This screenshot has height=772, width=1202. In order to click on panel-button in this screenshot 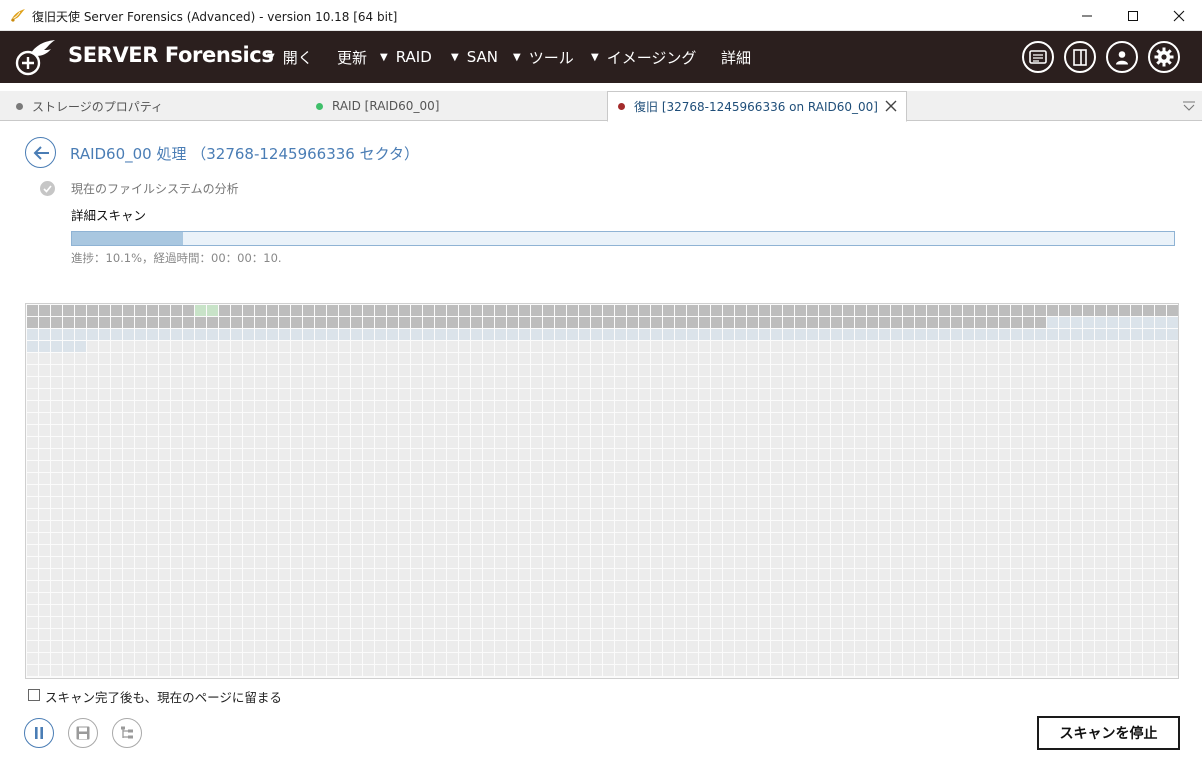, I will do `click(1080, 57)`.